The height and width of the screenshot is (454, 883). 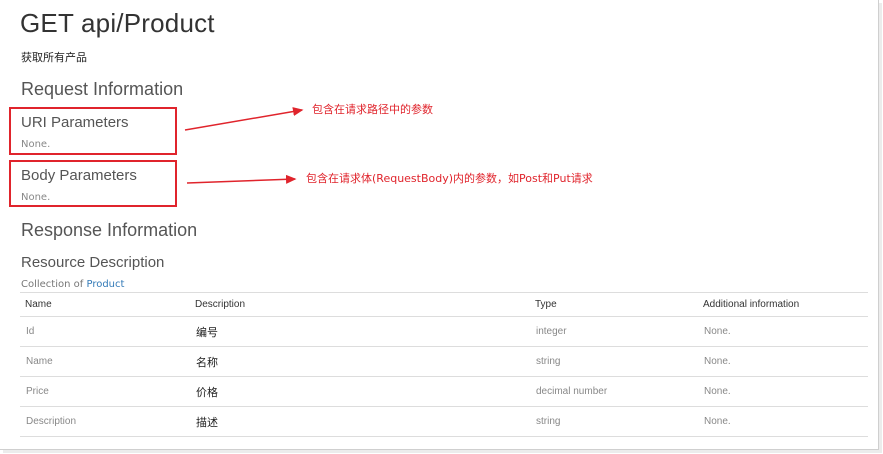 I want to click on cell-type: integer, so click(x=614, y=331).